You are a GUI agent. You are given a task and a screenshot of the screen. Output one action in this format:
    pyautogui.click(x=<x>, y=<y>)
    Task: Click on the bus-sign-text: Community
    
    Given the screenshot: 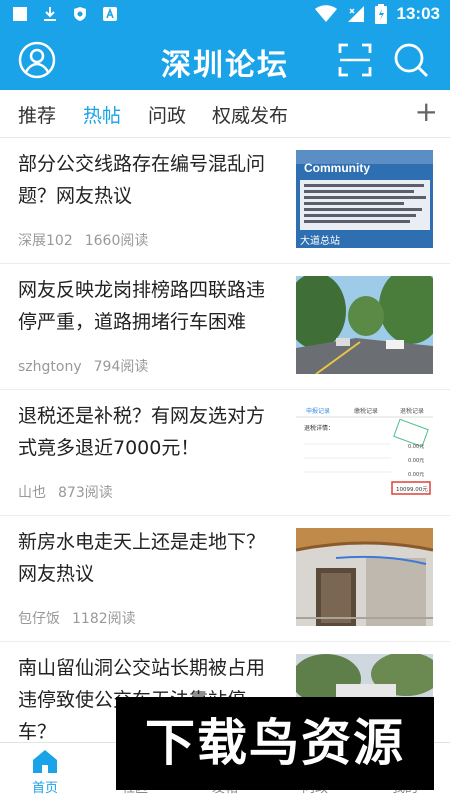 What is the action you would take?
    pyautogui.click(x=337, y=168)
    